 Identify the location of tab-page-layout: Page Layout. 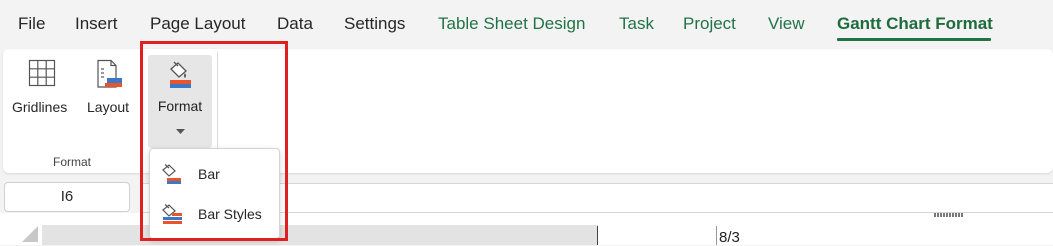
(197, 24).